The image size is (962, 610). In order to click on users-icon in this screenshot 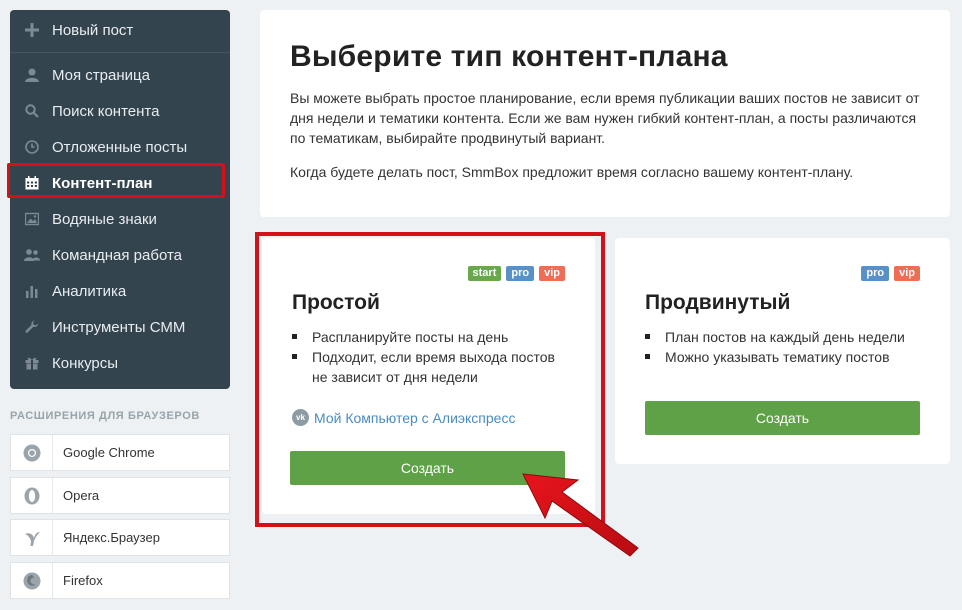, I will do `click(32, 255)`.